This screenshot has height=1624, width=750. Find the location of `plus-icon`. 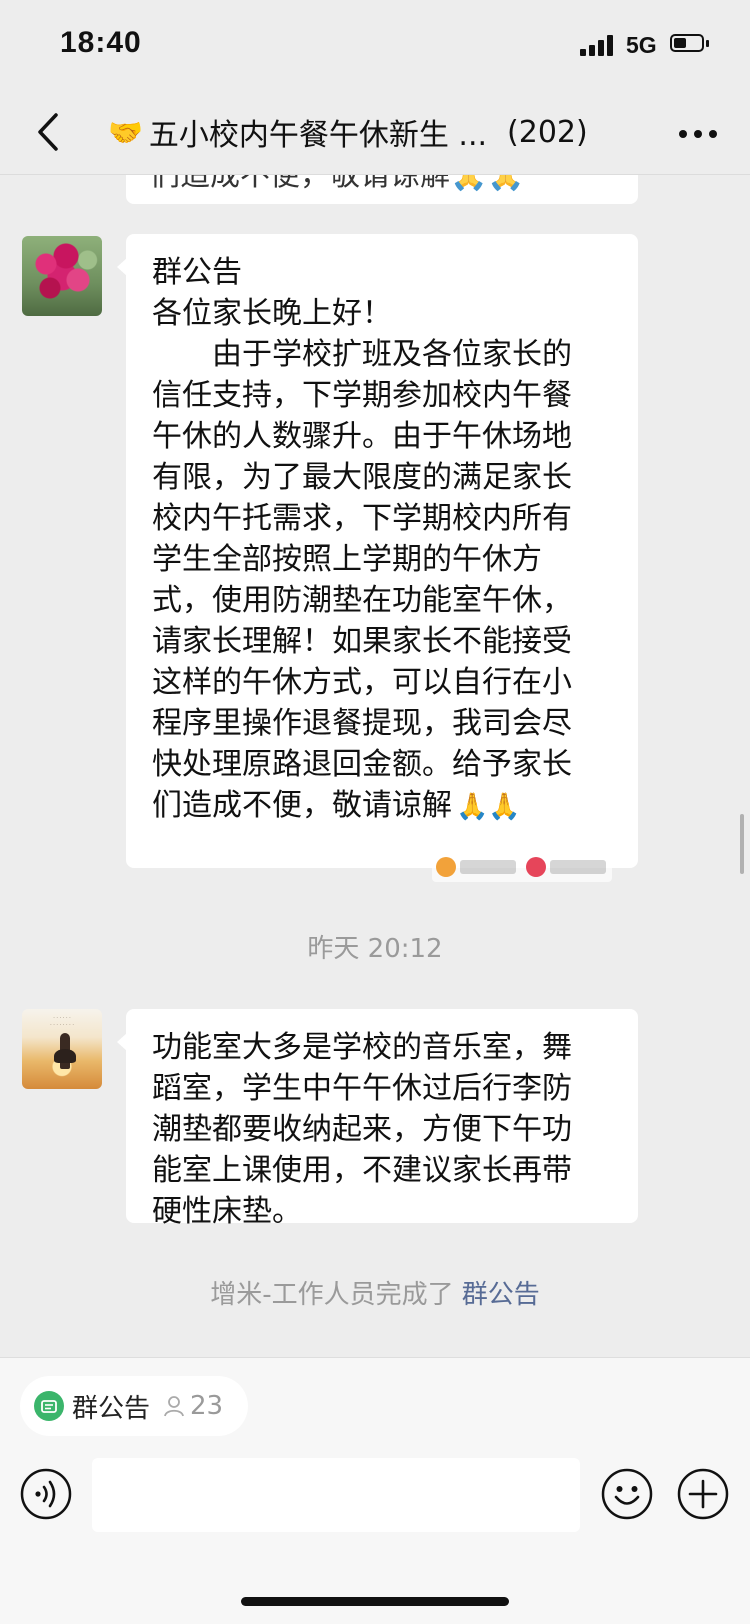

plus-icon is located at coordinates (703, 1494).